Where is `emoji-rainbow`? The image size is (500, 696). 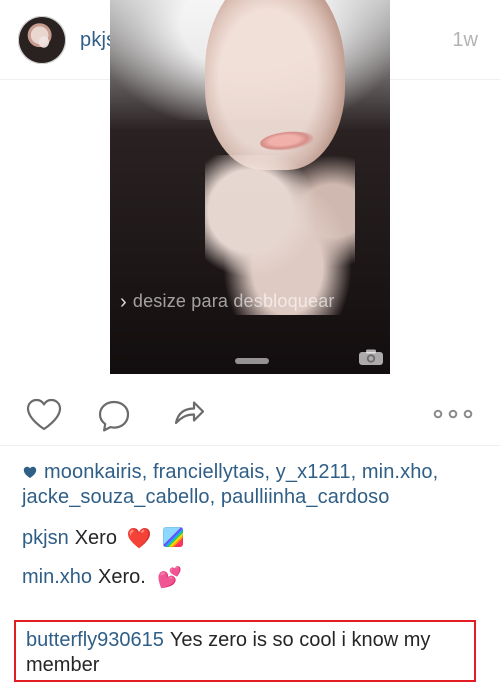
emoji-rainbow is located at coordinates (172, 537).